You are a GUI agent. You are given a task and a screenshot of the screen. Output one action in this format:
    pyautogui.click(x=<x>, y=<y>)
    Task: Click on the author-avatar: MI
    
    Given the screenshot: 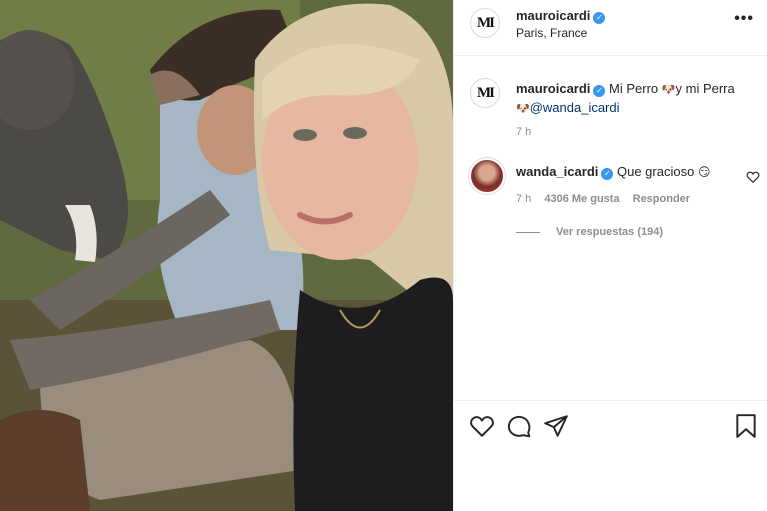 What is the action you would take?
    pyautogui.click(x=485, y=23)
    